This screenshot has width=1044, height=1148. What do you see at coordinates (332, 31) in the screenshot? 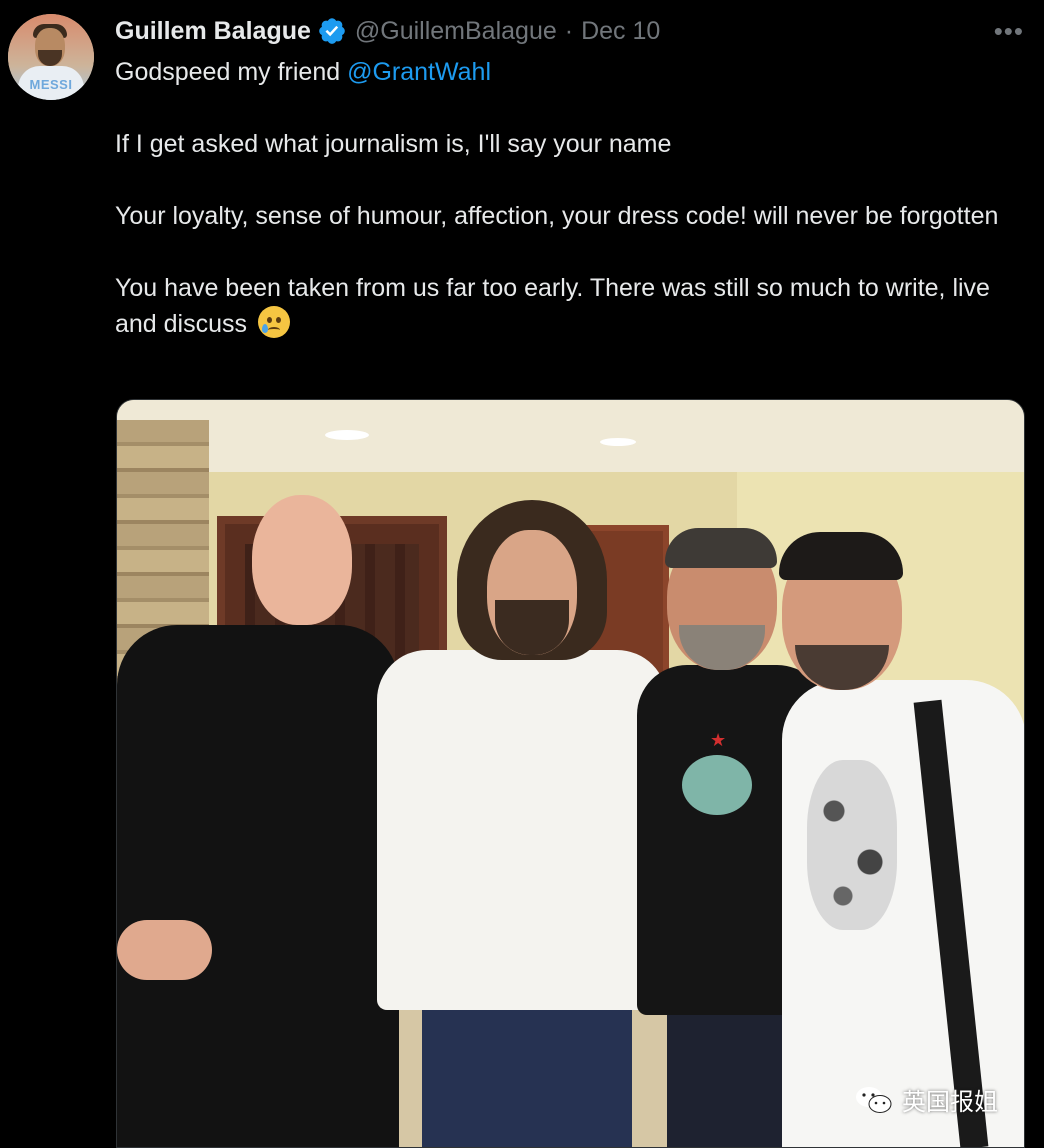
I see `verified-badge-icon` at bounding box center [332, 31].